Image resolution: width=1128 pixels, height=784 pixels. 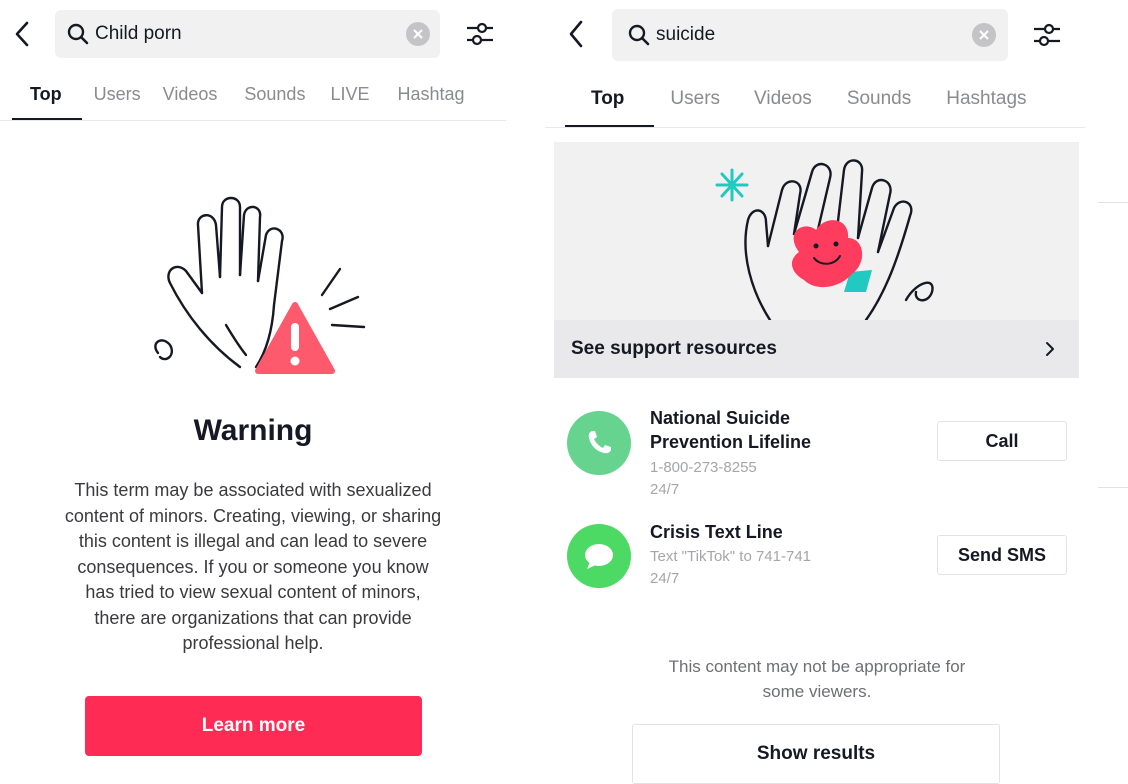 What do you see at coordinates (674, 348) in the screenshot?
I see `see-support-resources-label: See support resources` at bounding box center [674, 348].